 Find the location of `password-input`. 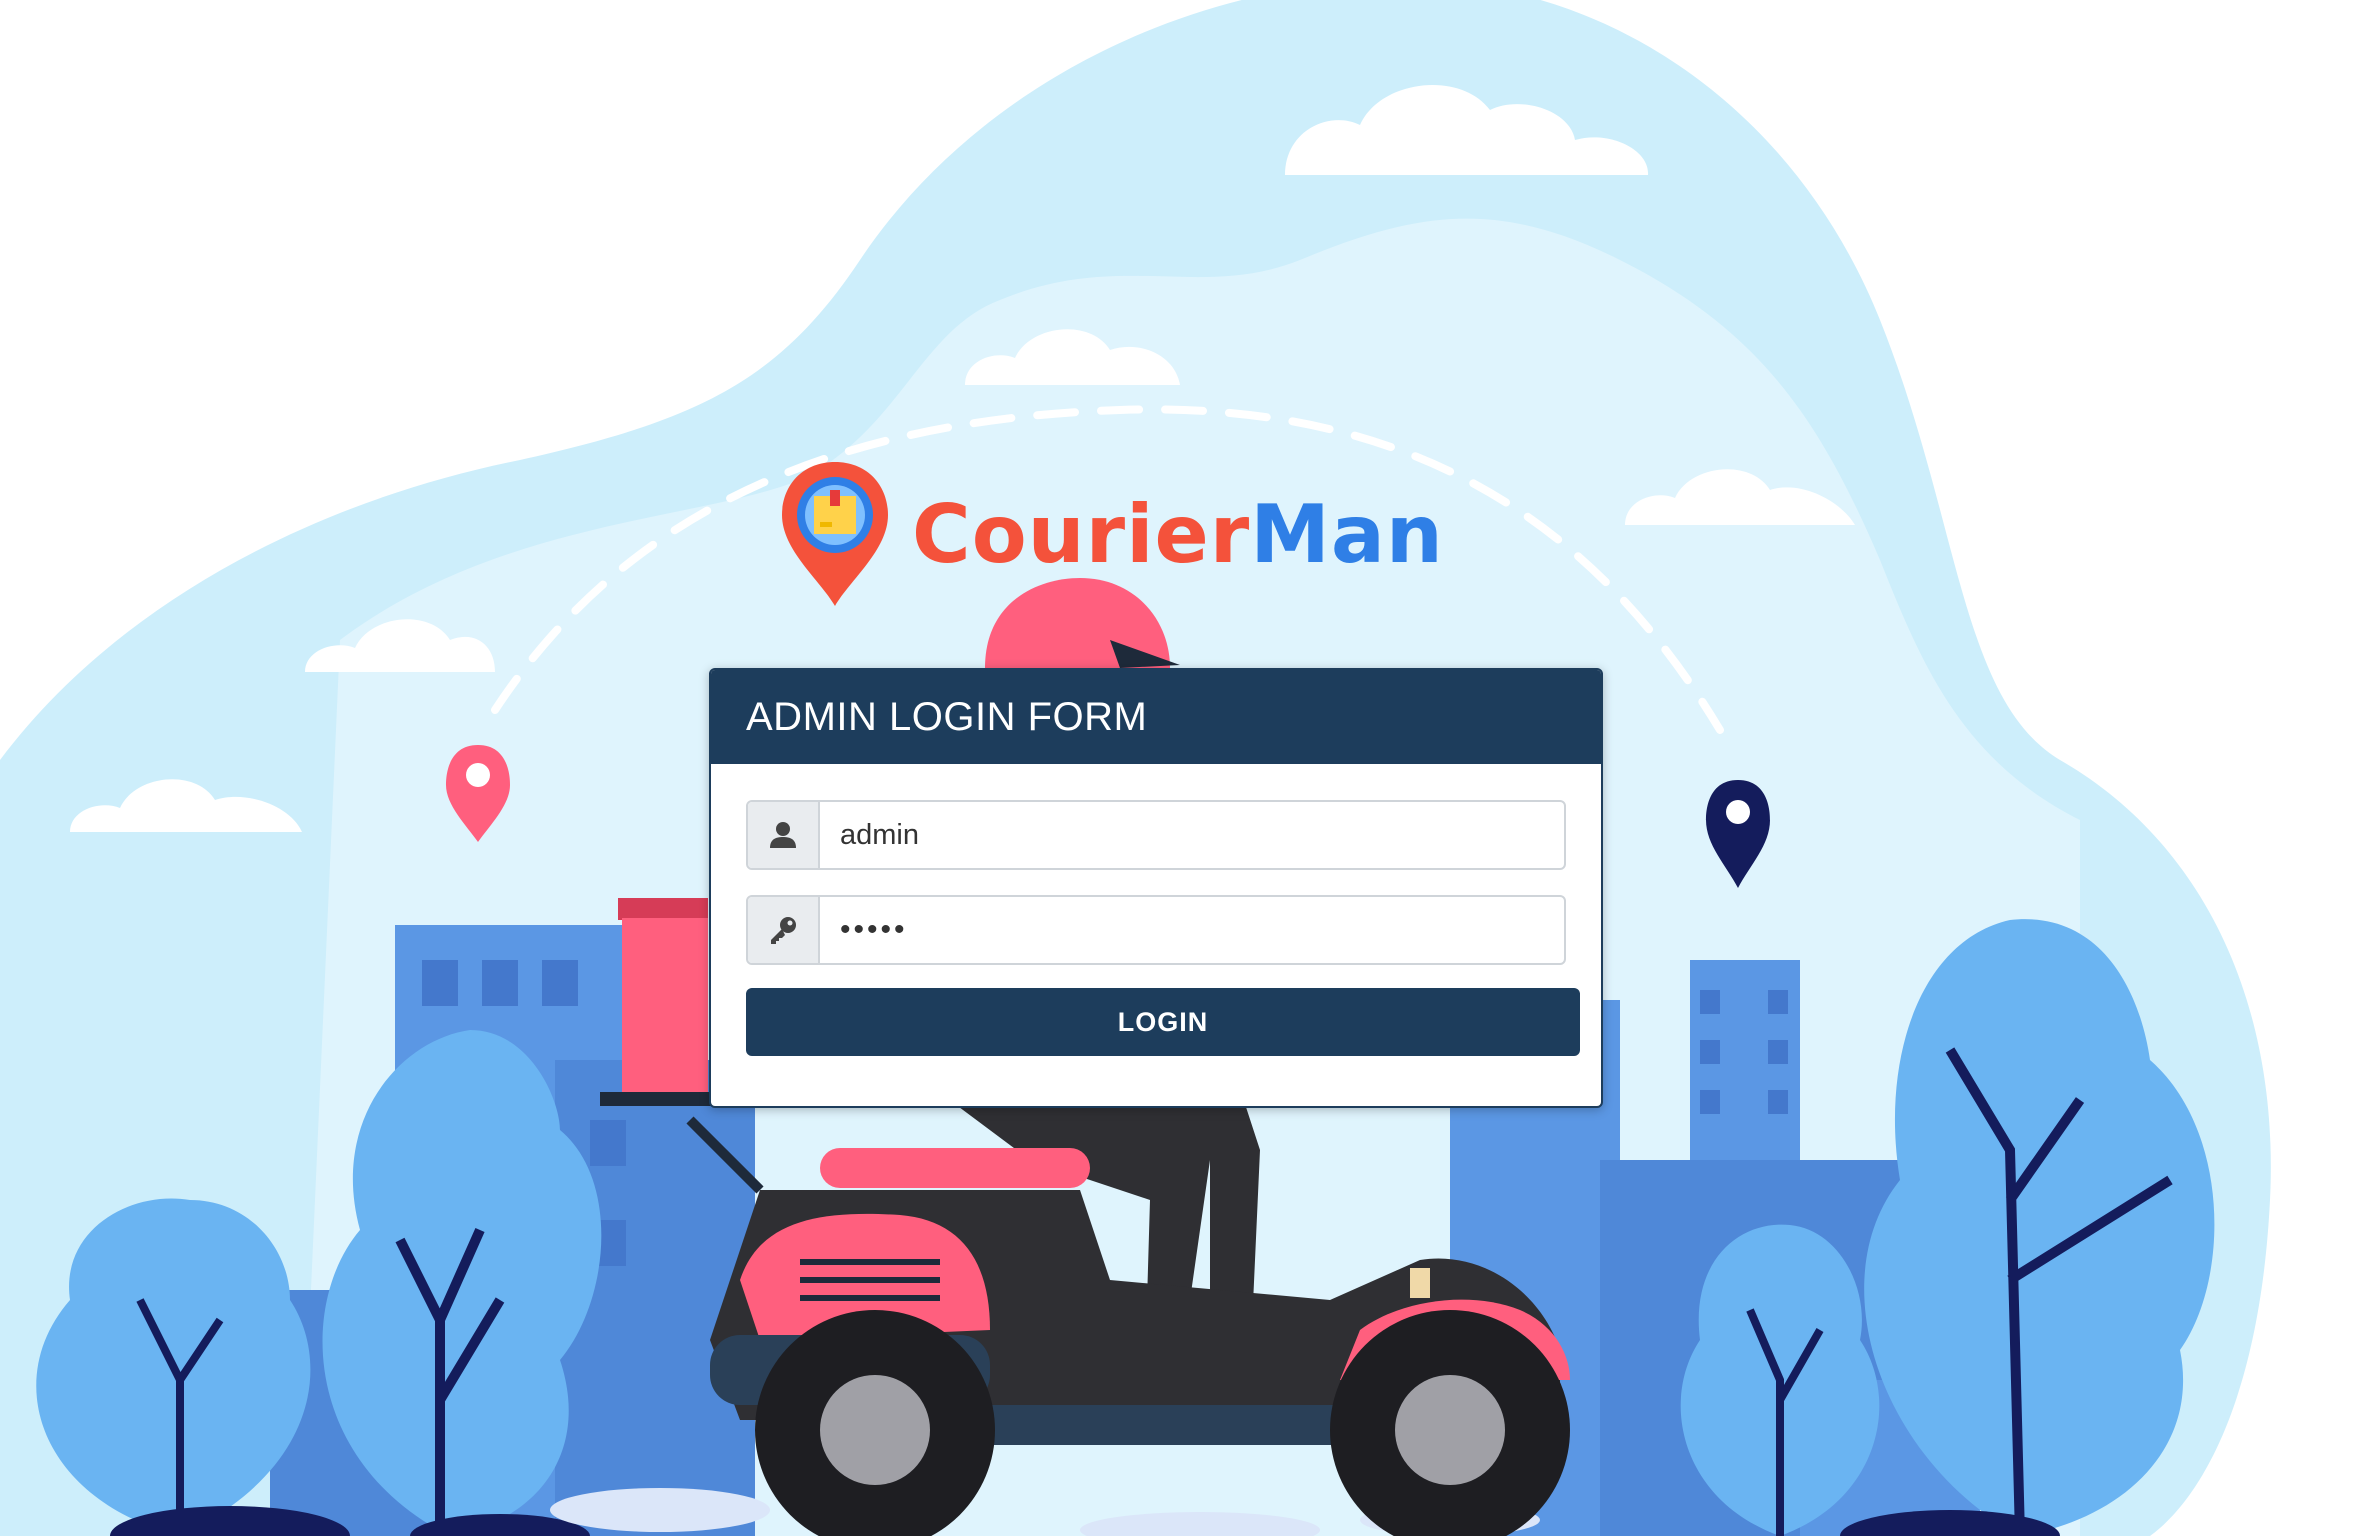

password-input is located at coordinates (1192, 930).